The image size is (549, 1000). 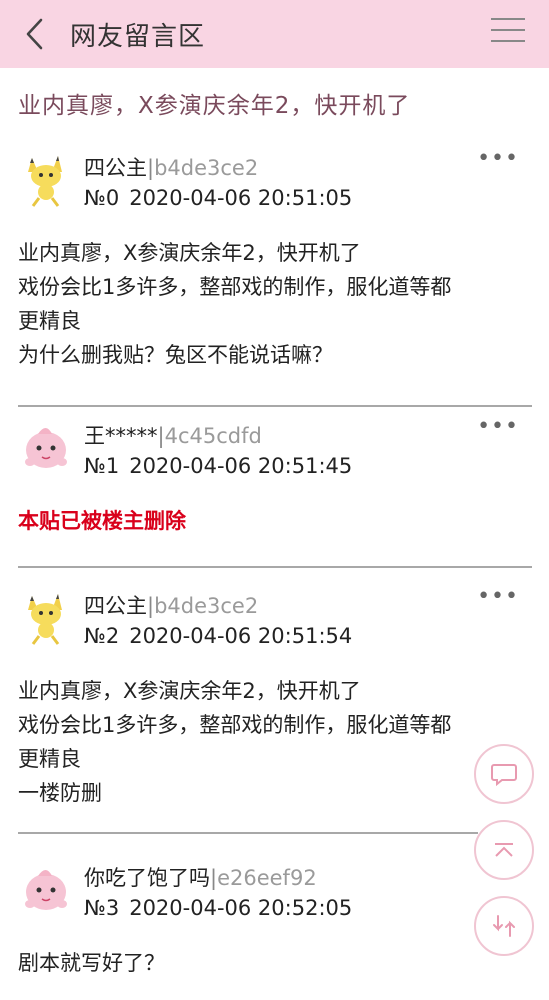 I want to click on page-title: 网友留言区, so click(x=138, y=36).